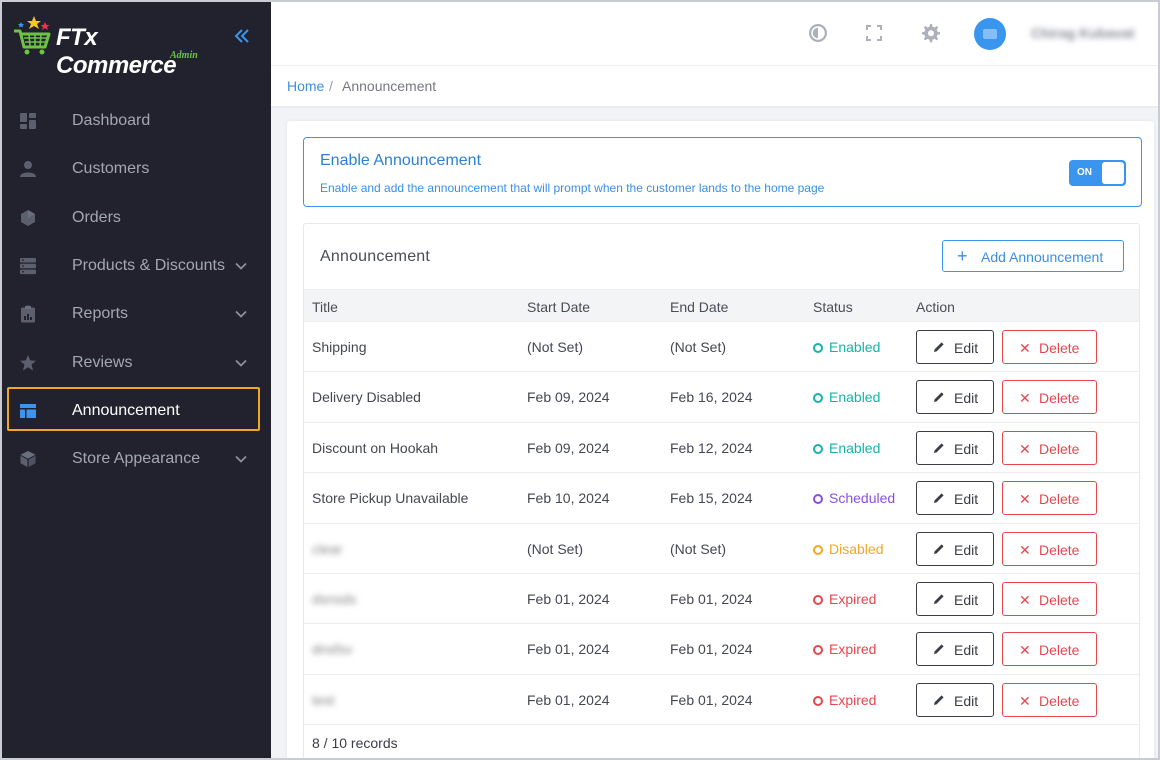  I want to click on sidebar-item-label: Customers, so click(111, 169).